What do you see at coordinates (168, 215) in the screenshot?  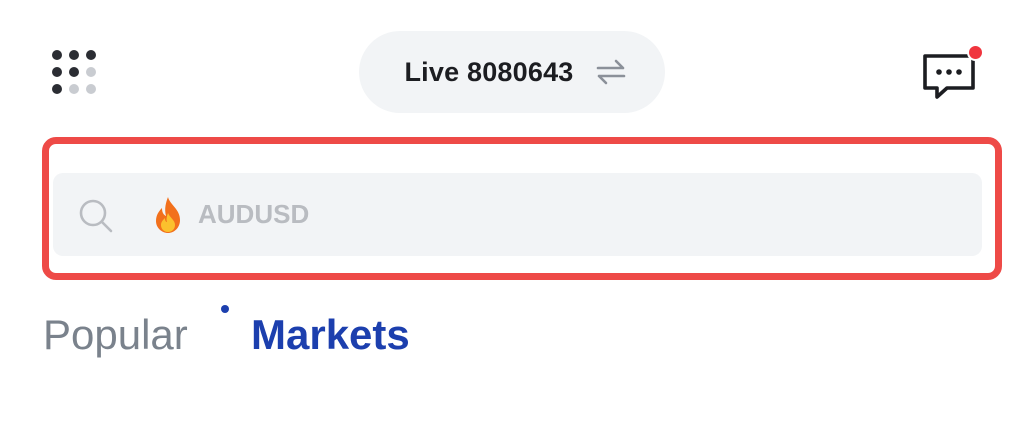 I see `fire-icon` at bounding box center [168, 215].